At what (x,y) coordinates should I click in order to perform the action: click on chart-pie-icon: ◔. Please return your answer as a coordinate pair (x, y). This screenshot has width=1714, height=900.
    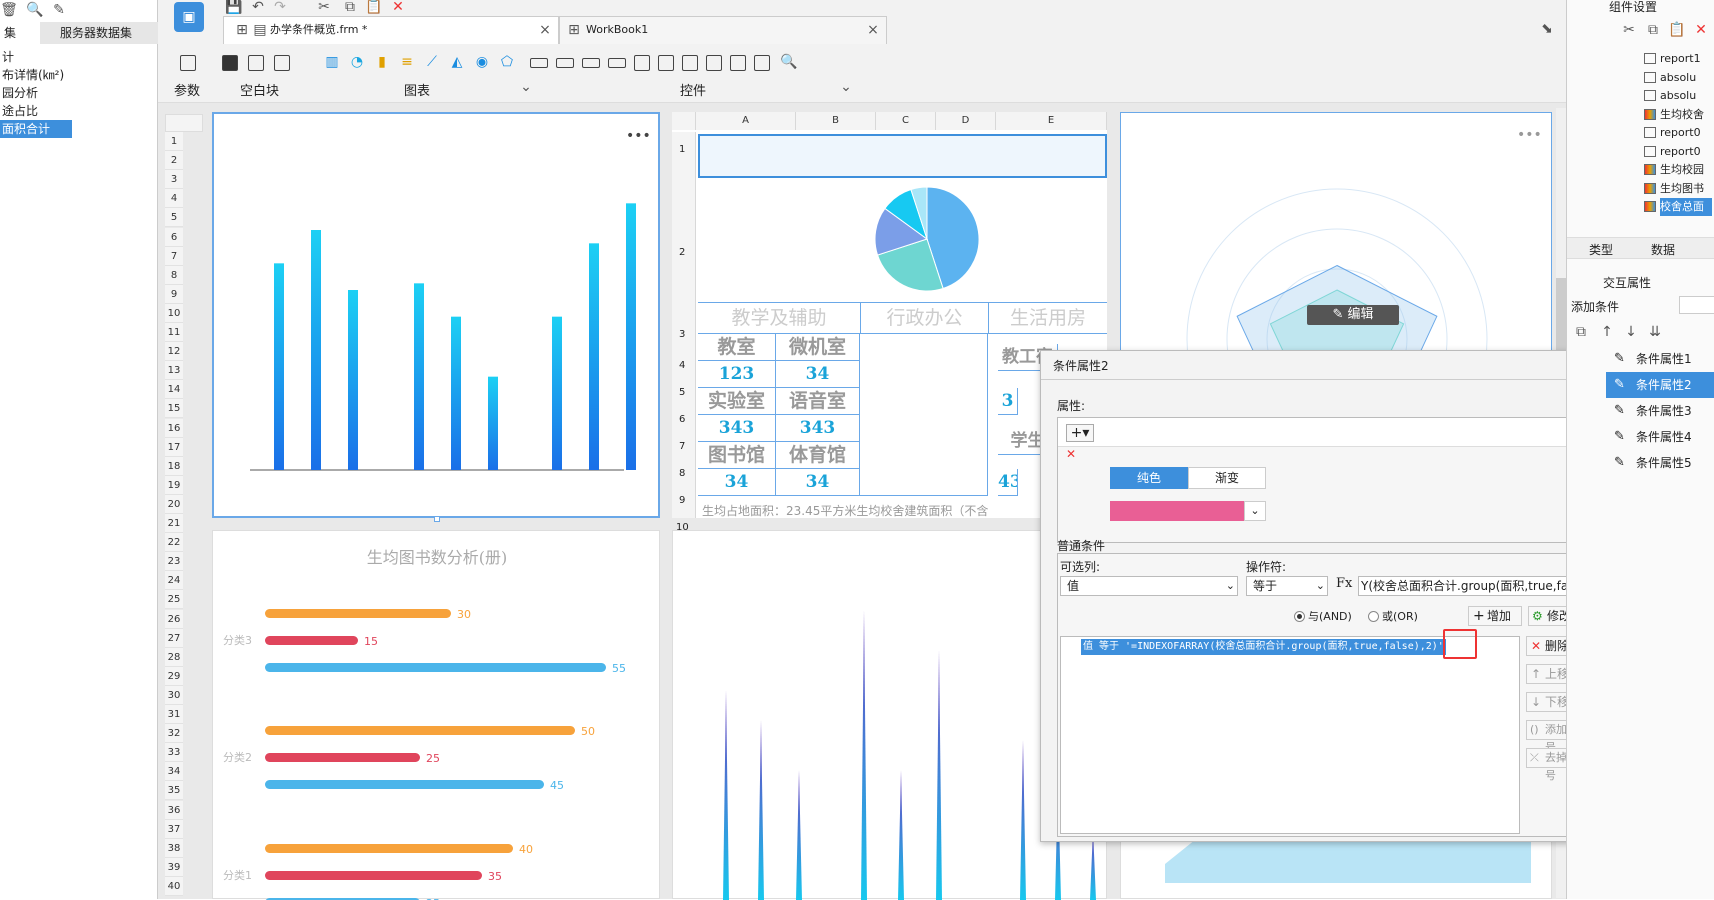
    Looking at the image, I should click on (357, 62).